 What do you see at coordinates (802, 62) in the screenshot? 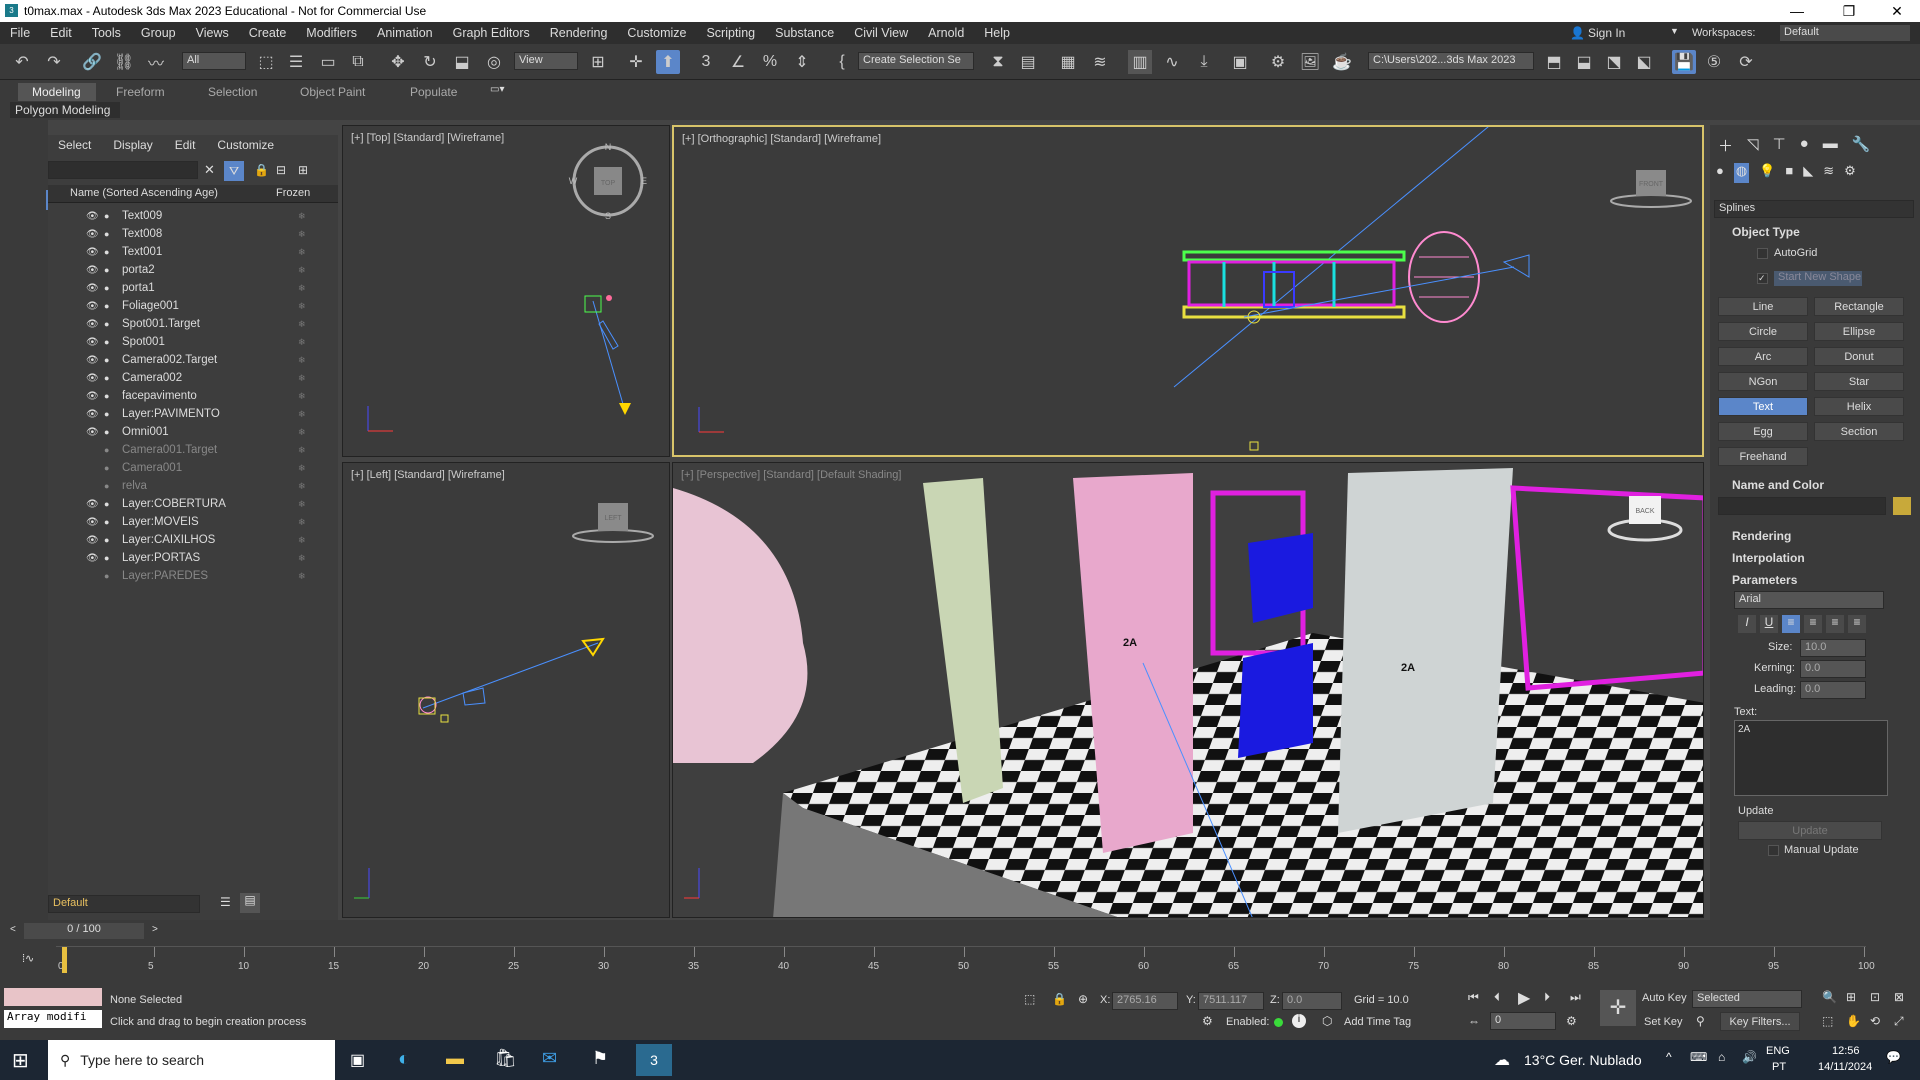
I see `spinner-snap-icon: ⇕` at bounding box center [802, 62].